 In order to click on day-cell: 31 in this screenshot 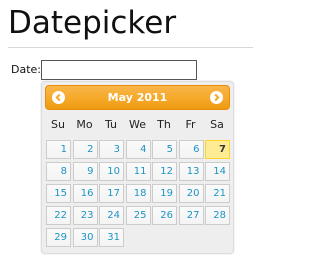, I will do `click(111, 237)`.